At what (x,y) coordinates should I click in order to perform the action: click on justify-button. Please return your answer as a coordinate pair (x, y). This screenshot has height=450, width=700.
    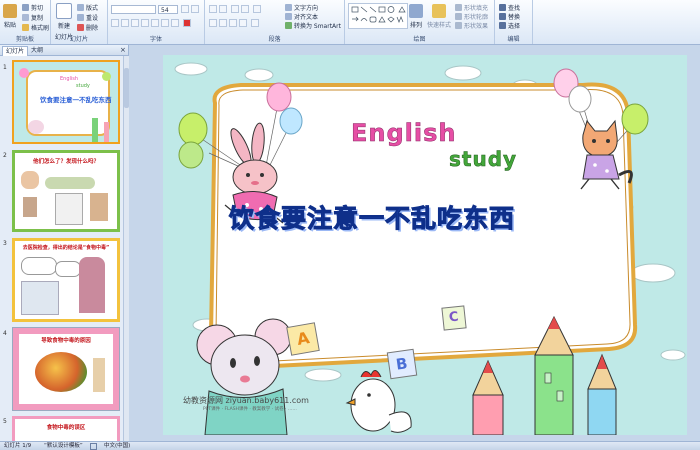
    Looking at the image, I should click on (243, 23).